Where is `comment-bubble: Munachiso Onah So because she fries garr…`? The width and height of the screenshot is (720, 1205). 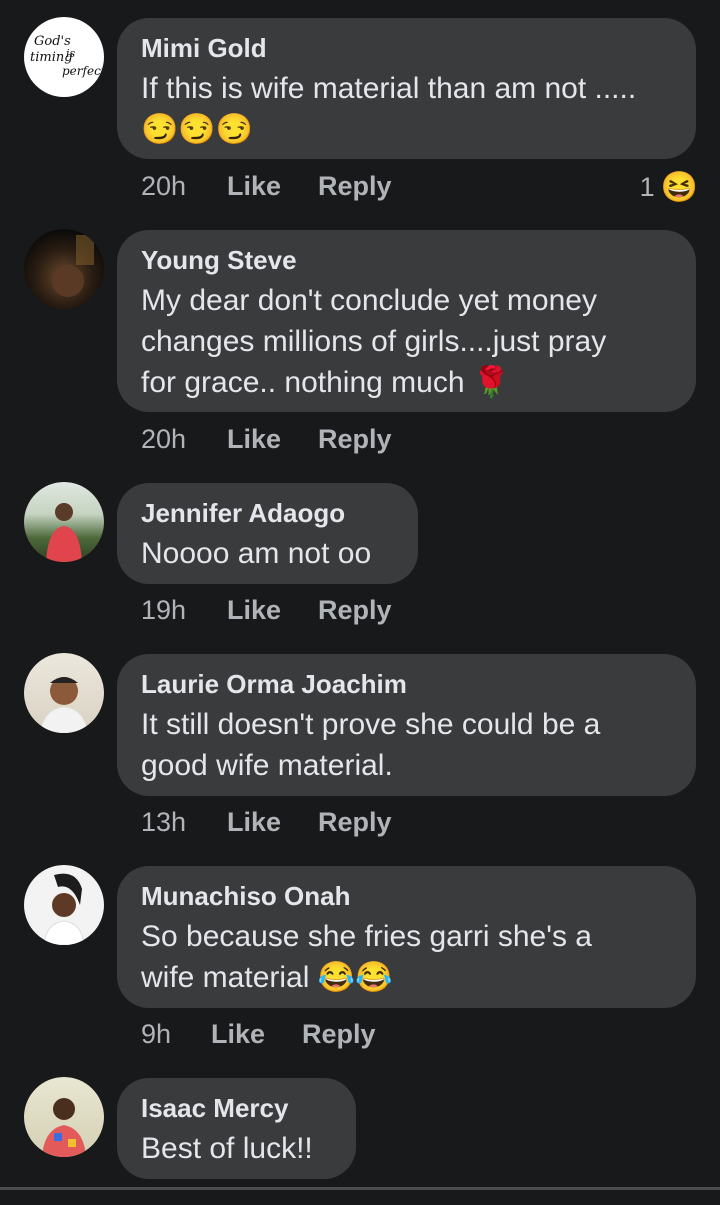 comment-bubble: Munachiso Onah So because she fries garr… is located at coordinates (406, 937).